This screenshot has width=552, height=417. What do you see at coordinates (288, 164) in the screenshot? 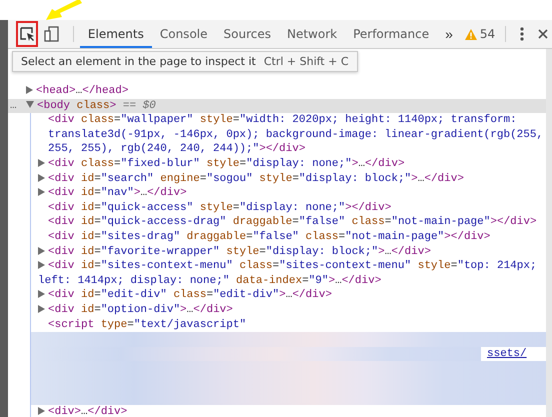
I see `dom-node-row: <div class="fixed-blur" style="display: none;">…</div>` at bounding box center [288, 164].